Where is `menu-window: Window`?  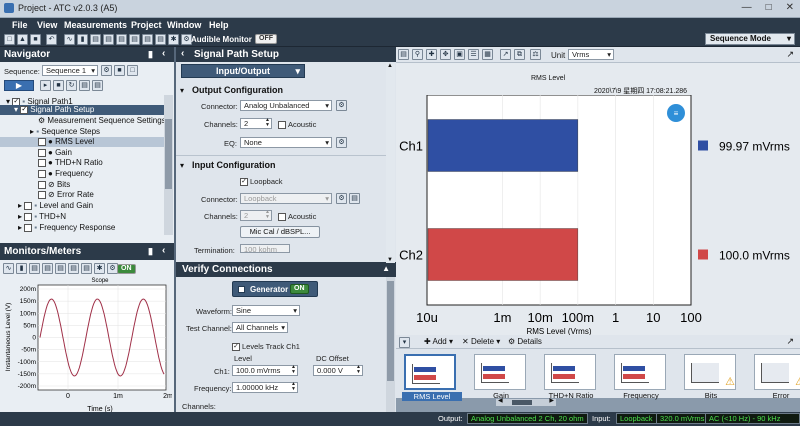 menu-window: Window is located at coordinates (184, 25).